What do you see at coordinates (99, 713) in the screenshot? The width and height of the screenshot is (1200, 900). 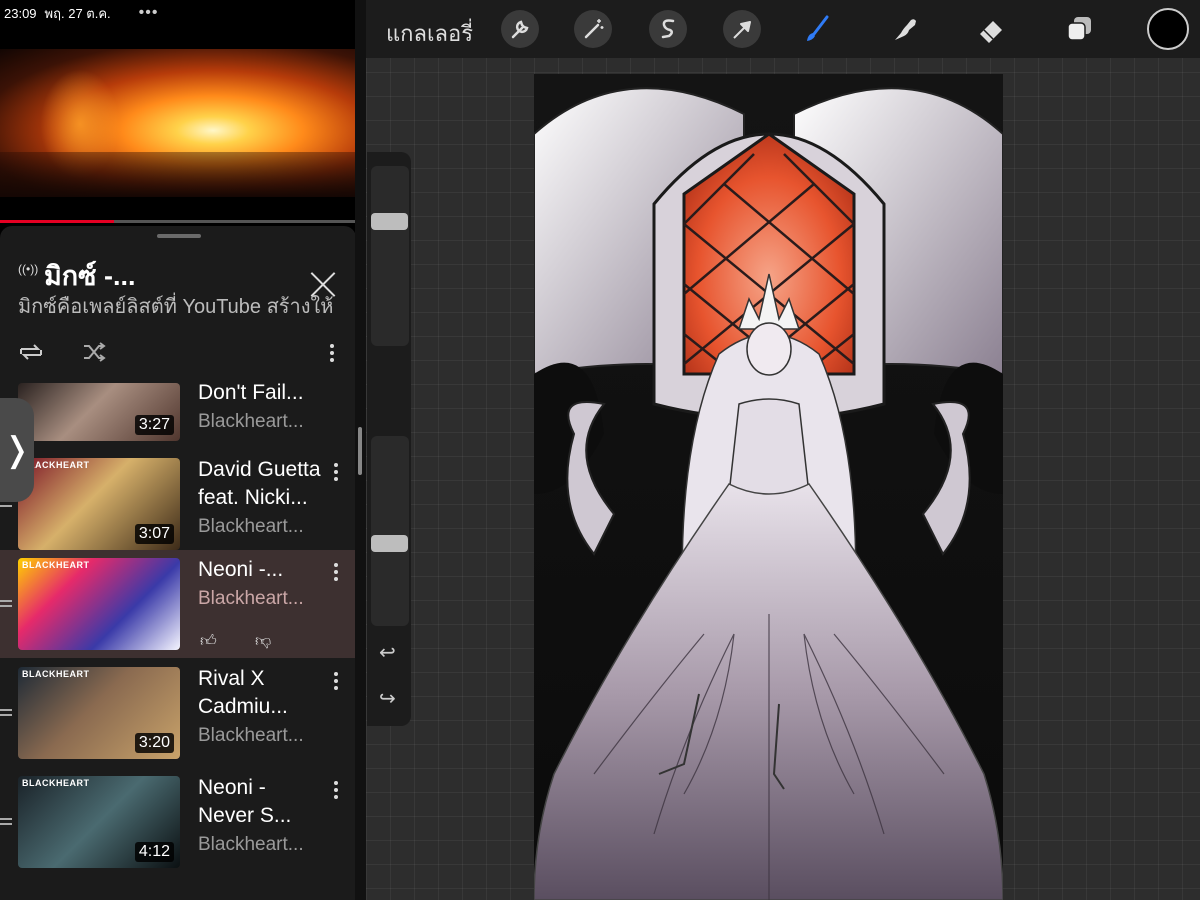 I see `video-thumbnail: BLACKHEART 3:20` at bounding box center [99, 713].